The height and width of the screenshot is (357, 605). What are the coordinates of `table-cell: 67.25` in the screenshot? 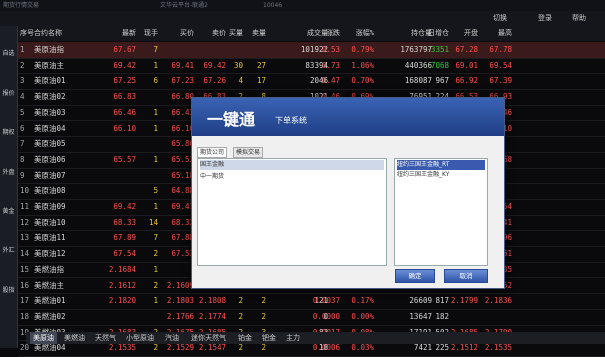 It's located at (124, 81).